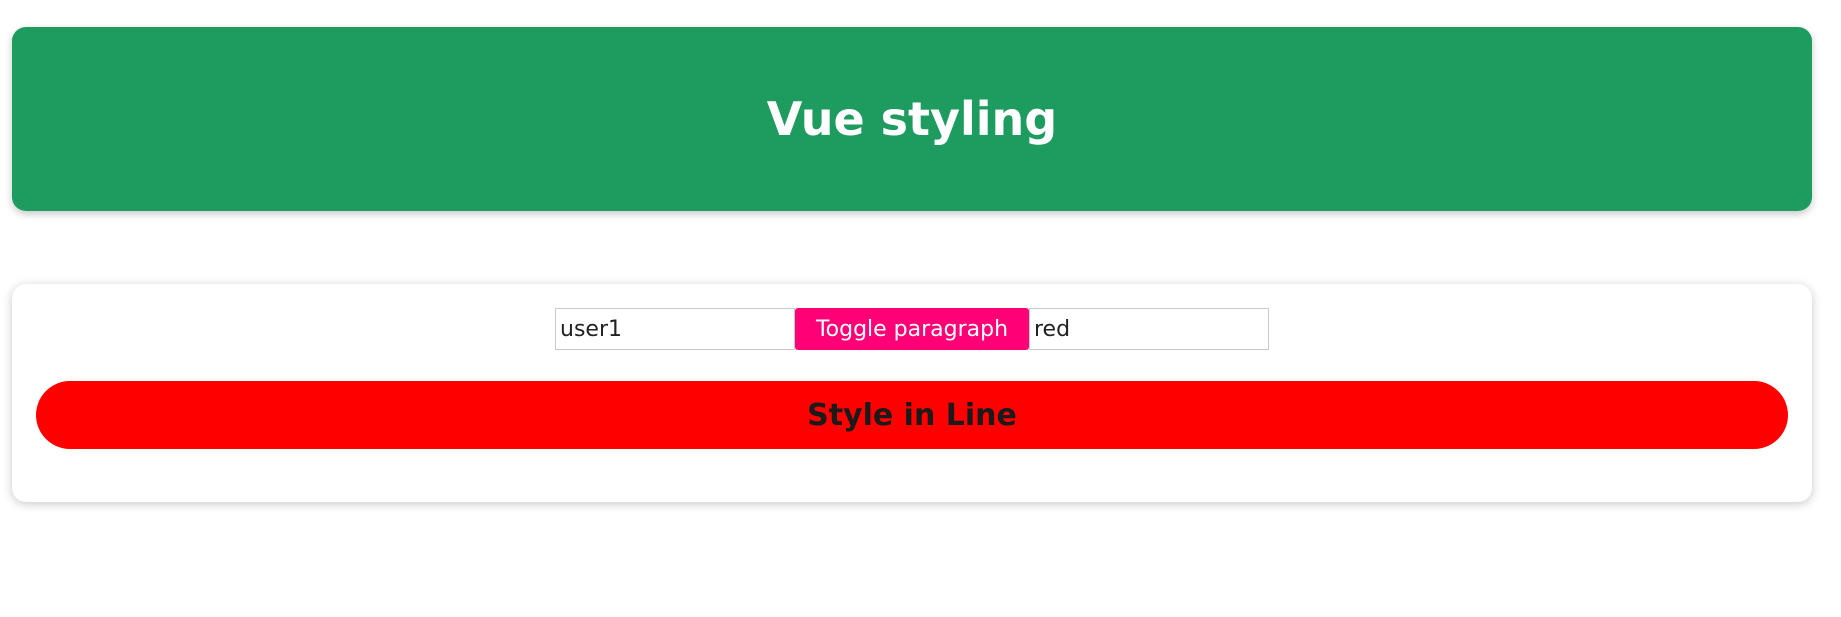 The image size is (1841, 617). I want to click on user-class-input, so click(675, 329).